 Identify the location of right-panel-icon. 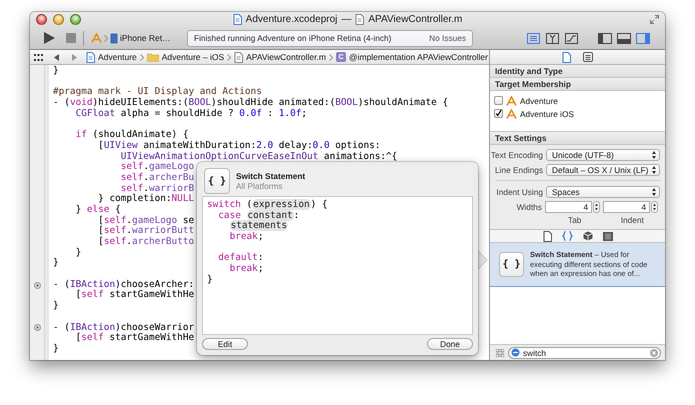
(643, 38).